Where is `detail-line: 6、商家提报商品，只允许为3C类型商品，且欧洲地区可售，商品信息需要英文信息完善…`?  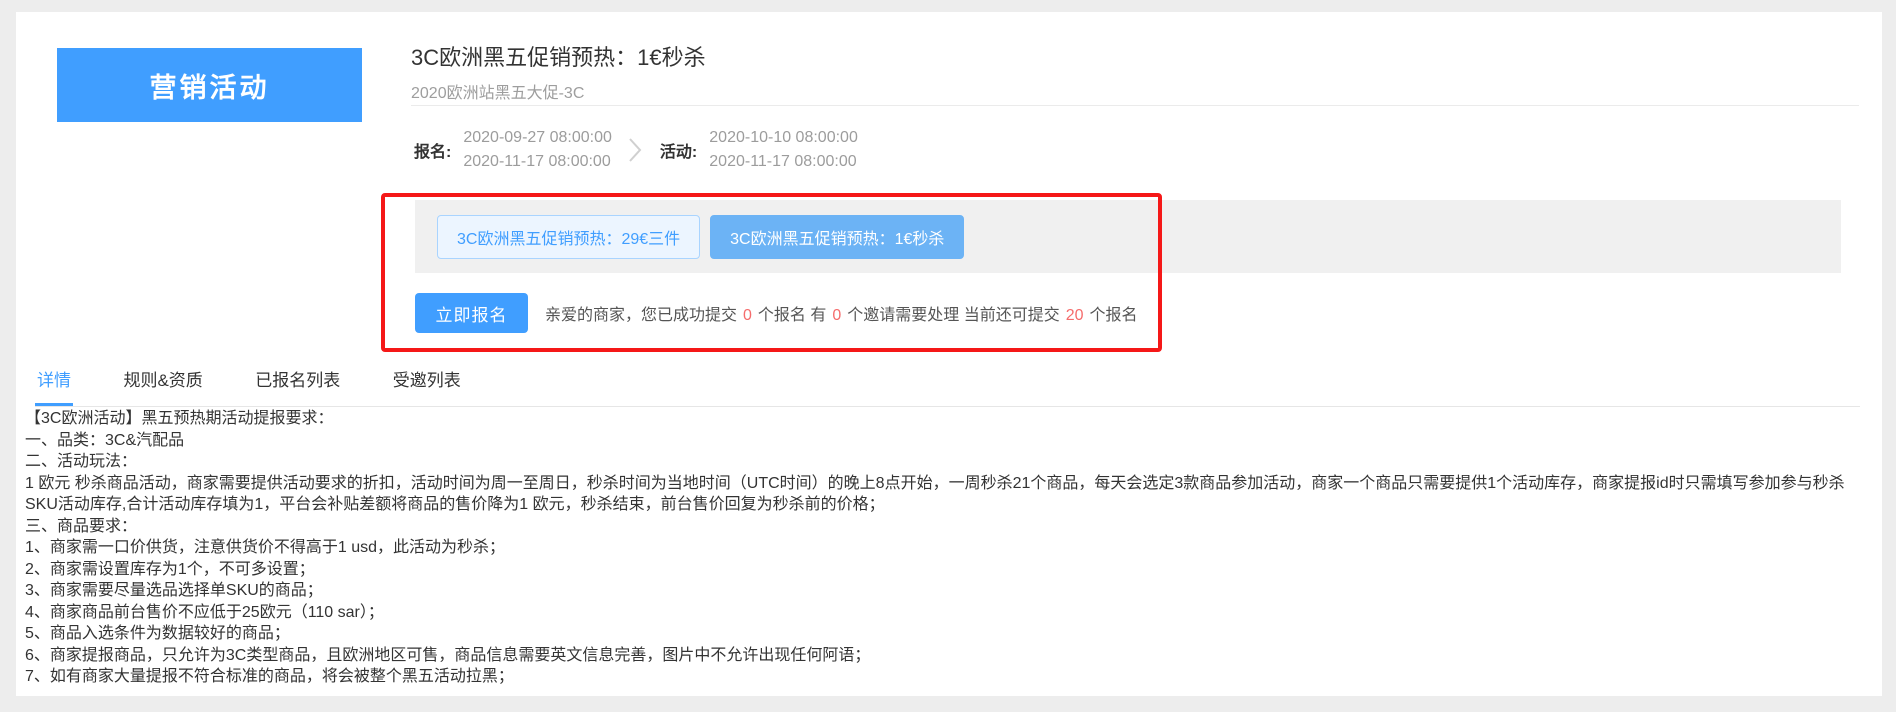 detail-line: 6、商家提报商品，只允许为3C类型商品，且欧洲地区可售，商品信息需要英文信息完善… is located at coordinates (448, 655).